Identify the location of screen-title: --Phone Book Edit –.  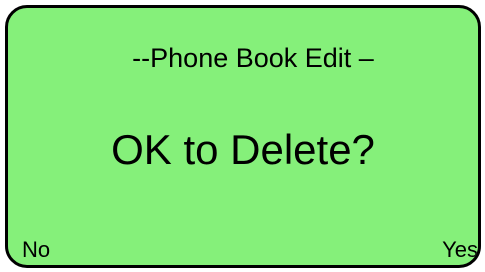
(253, 58).